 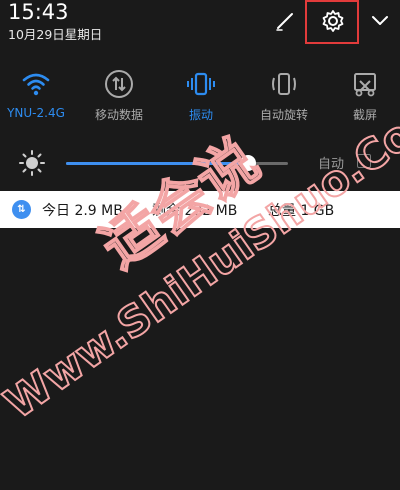 I want to click on toggle-wifi: YNU-2.4G, so click(x=38, y=91).